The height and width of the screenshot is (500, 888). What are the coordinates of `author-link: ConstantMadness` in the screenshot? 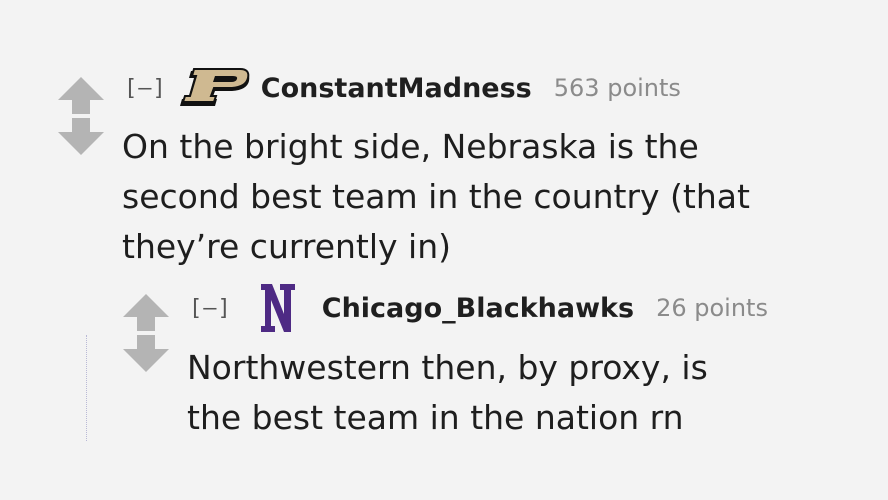 It's located at (396, 88).